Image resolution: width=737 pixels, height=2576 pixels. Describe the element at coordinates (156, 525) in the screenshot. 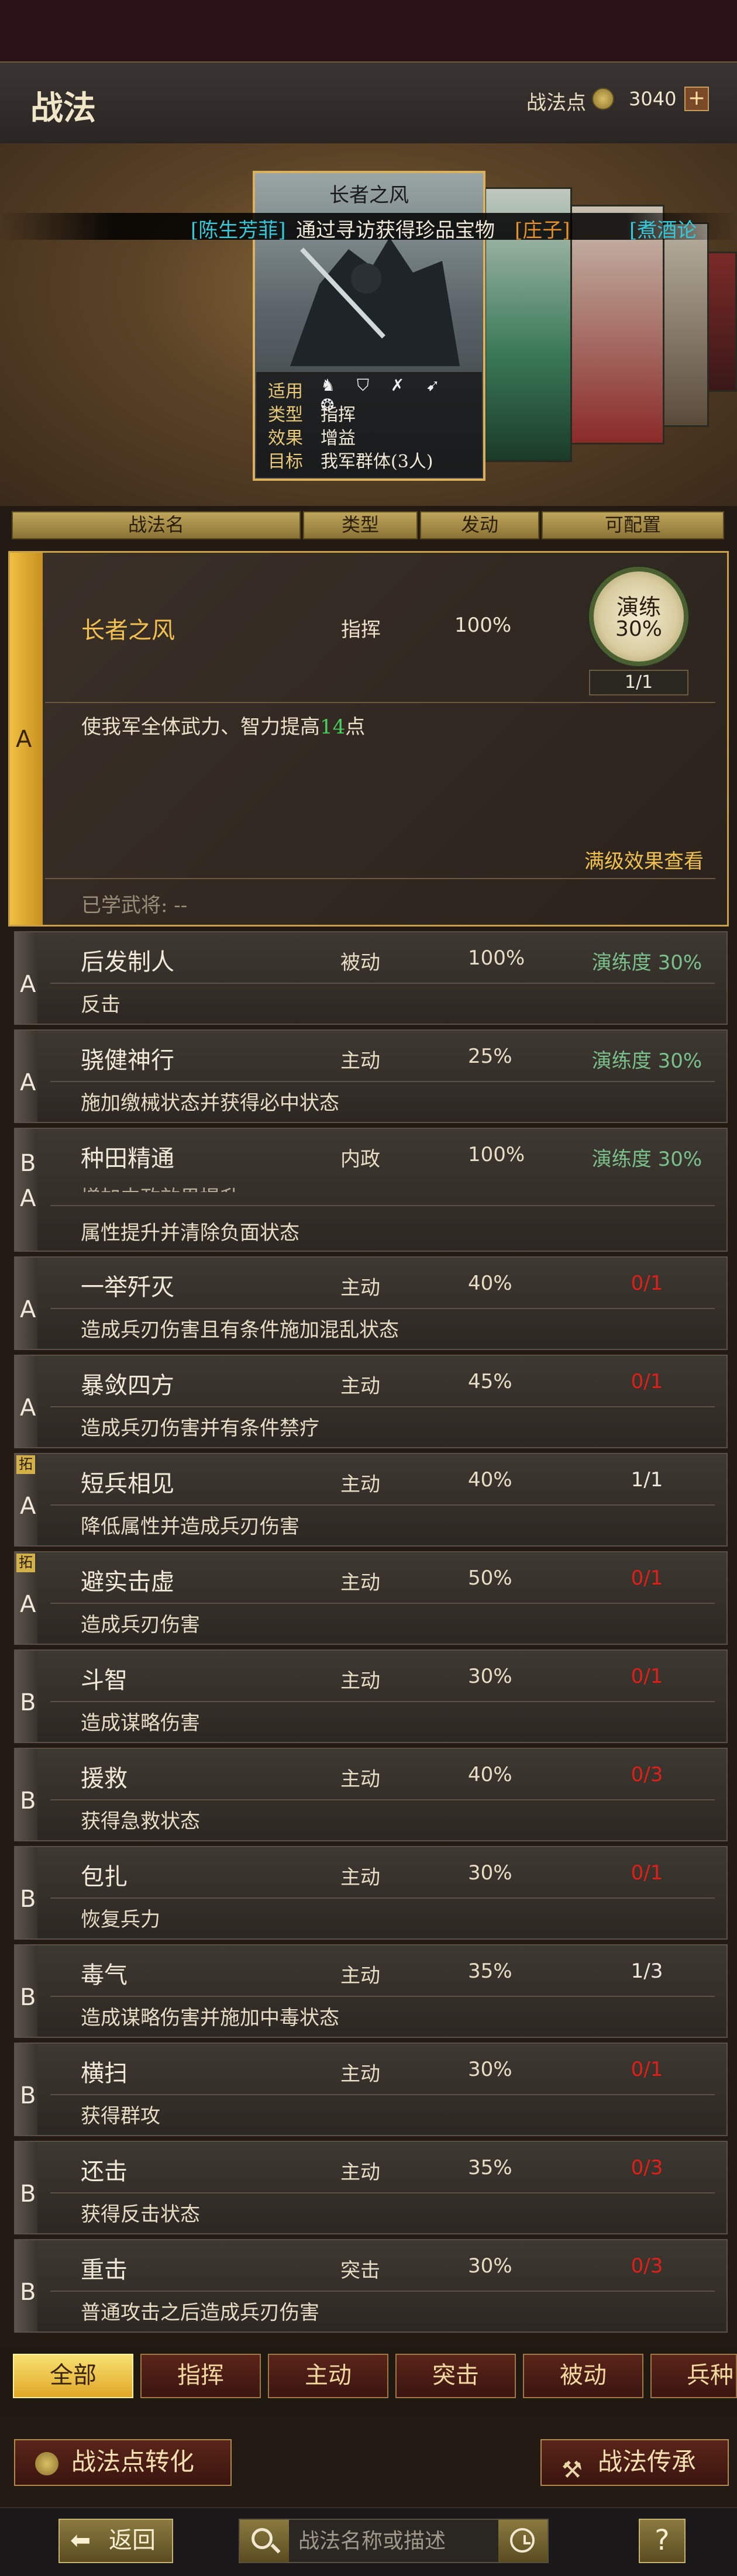

I see `column-header-name: 战法名` at that location.